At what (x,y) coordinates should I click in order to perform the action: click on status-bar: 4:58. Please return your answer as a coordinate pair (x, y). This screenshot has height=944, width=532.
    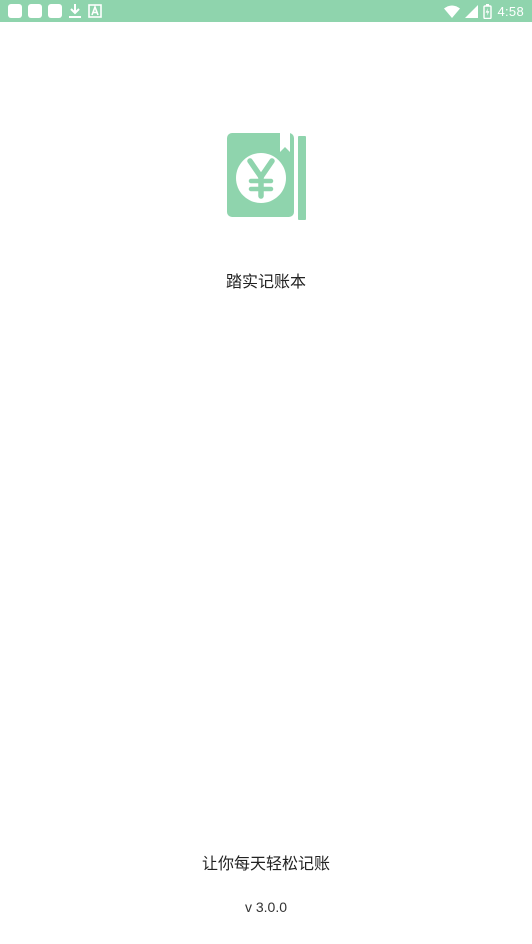
    Looking at the image, I should click on (266, 11).